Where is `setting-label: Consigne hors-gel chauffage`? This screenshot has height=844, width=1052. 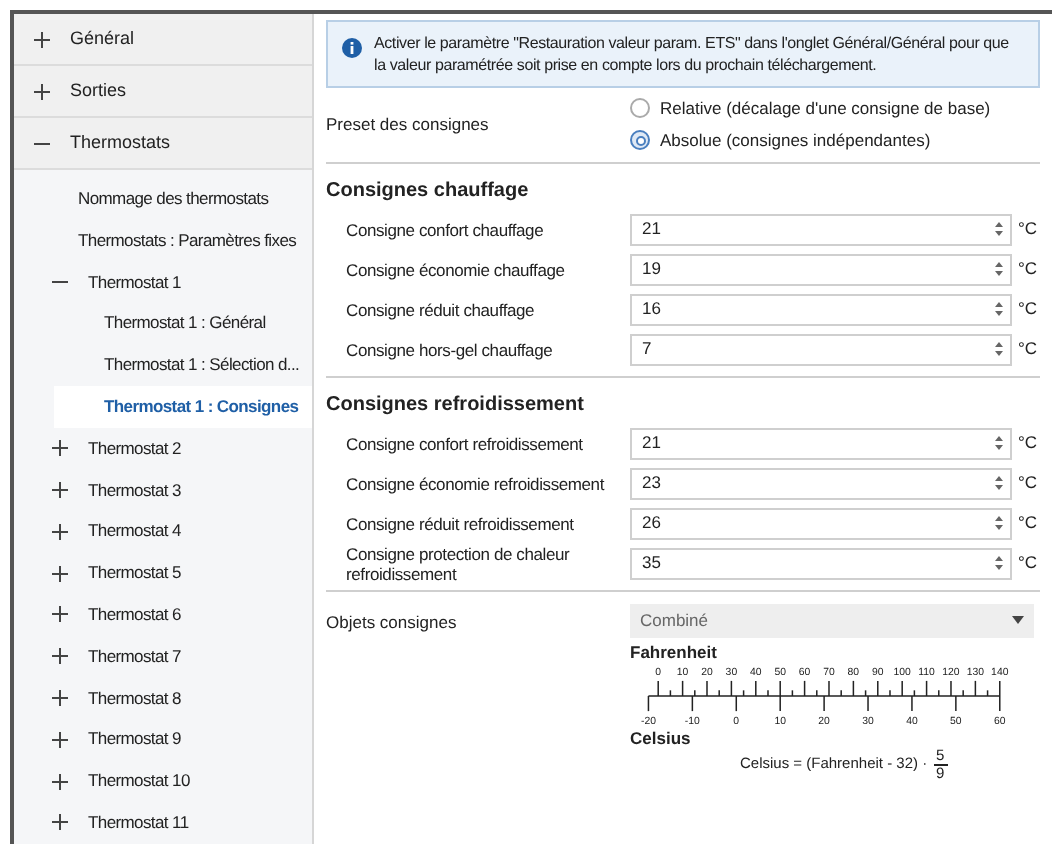 setting-label: Consigne hors-gel chauffage is located at coordinates (450, 349).